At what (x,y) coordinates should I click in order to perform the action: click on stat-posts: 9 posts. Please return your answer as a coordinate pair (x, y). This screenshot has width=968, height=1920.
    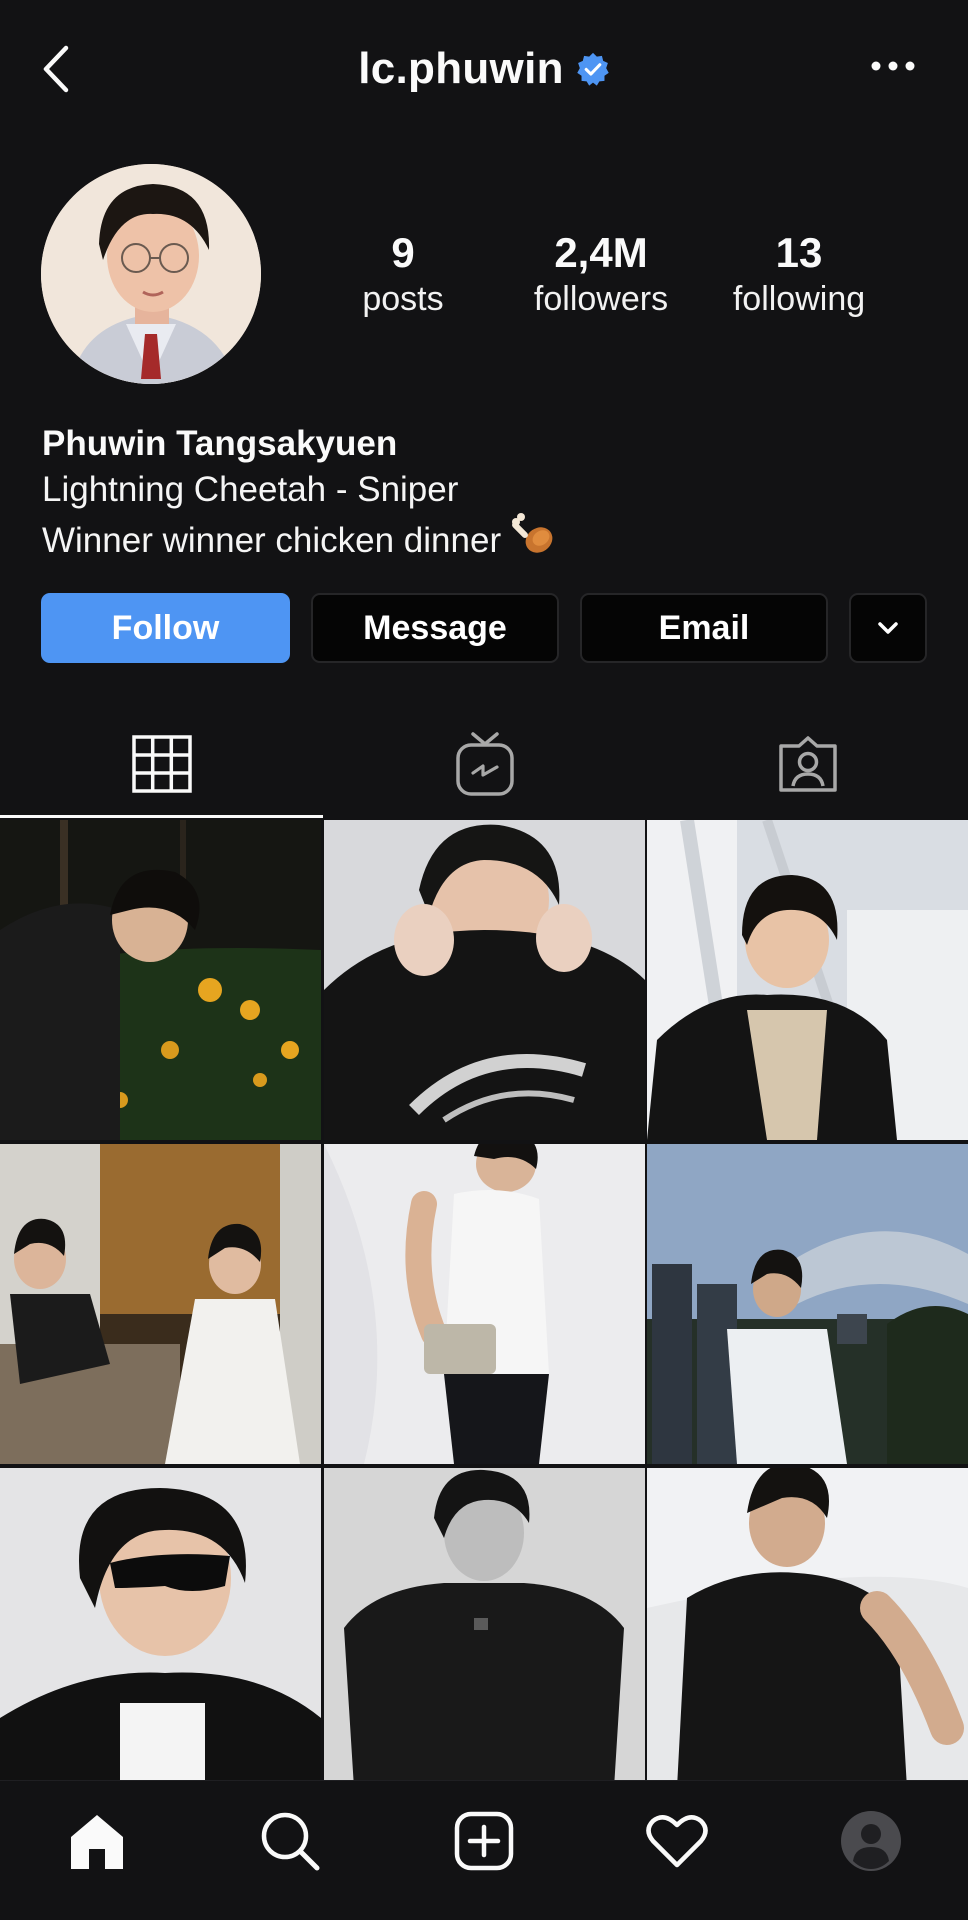
    Looking at the image, I should click on (403, 274).